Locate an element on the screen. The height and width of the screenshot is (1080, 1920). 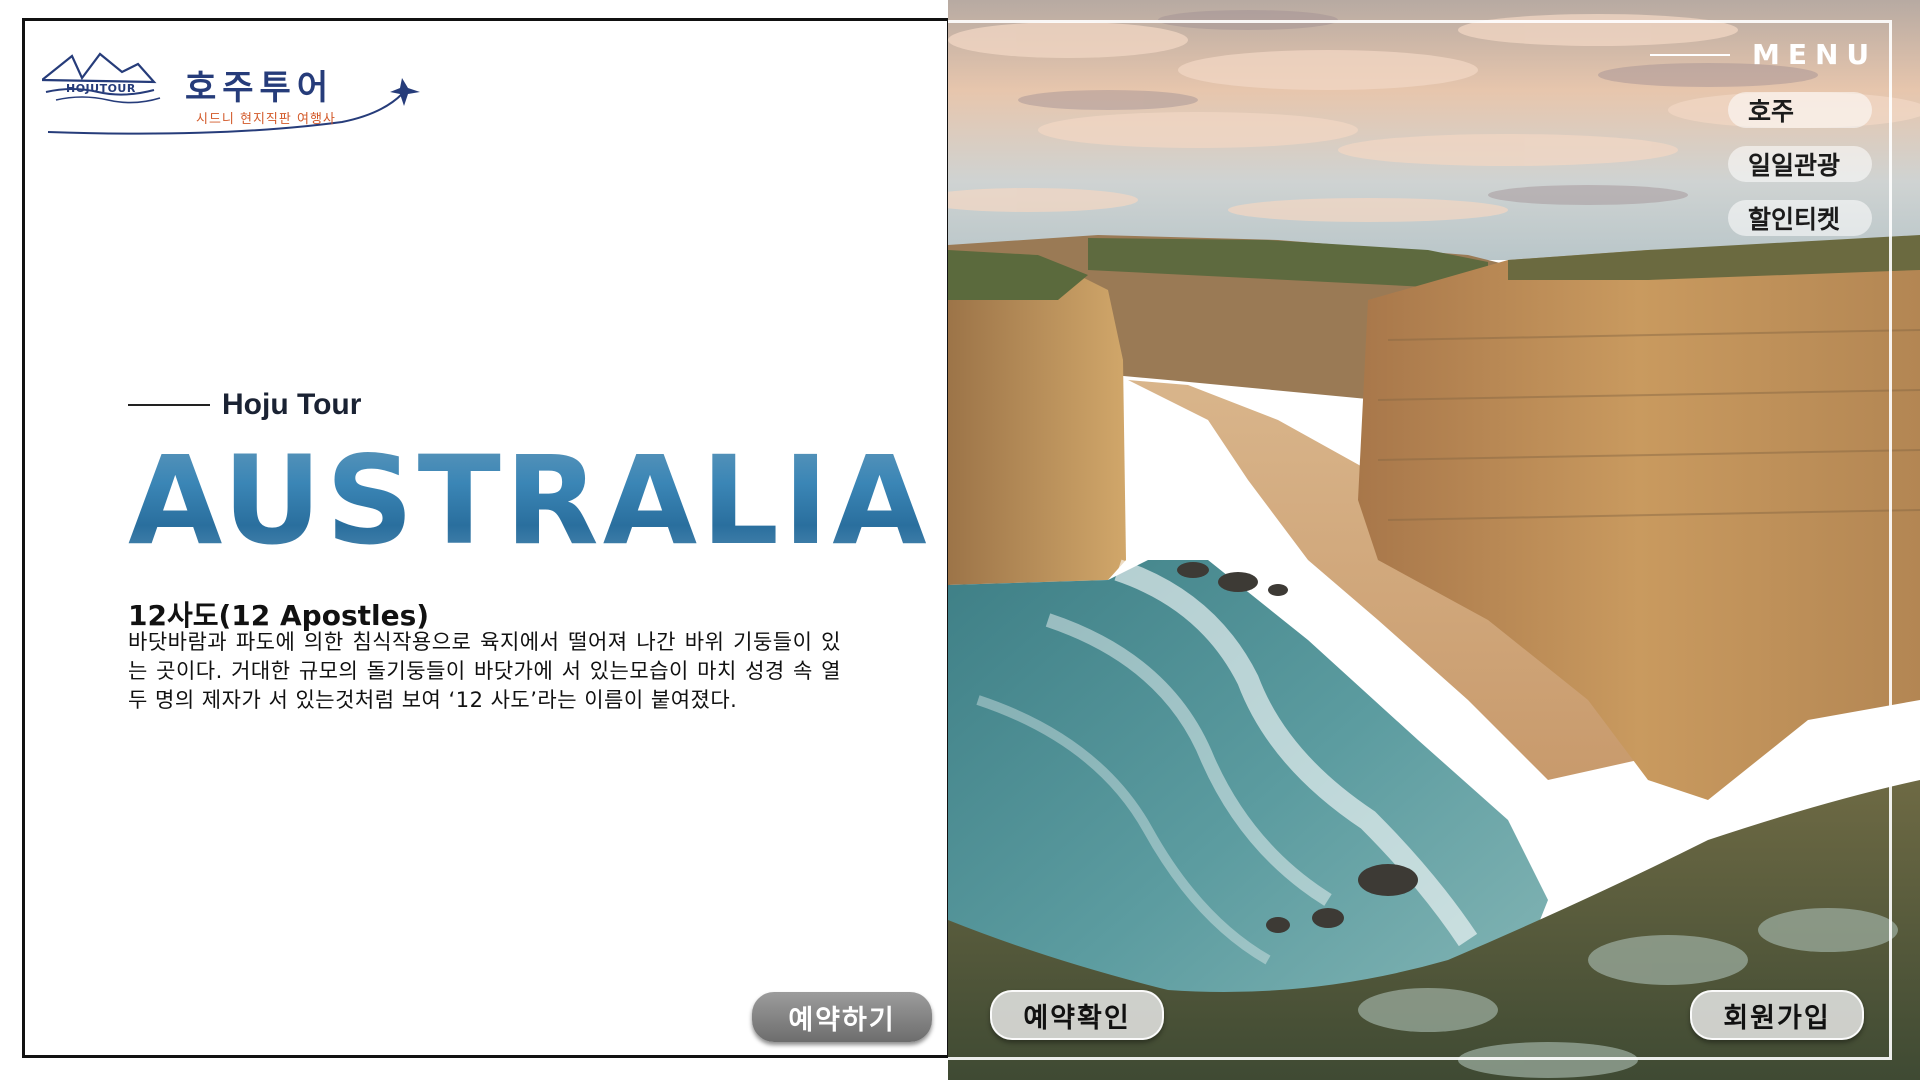
menu-line is located at coordinates (1690, 54).